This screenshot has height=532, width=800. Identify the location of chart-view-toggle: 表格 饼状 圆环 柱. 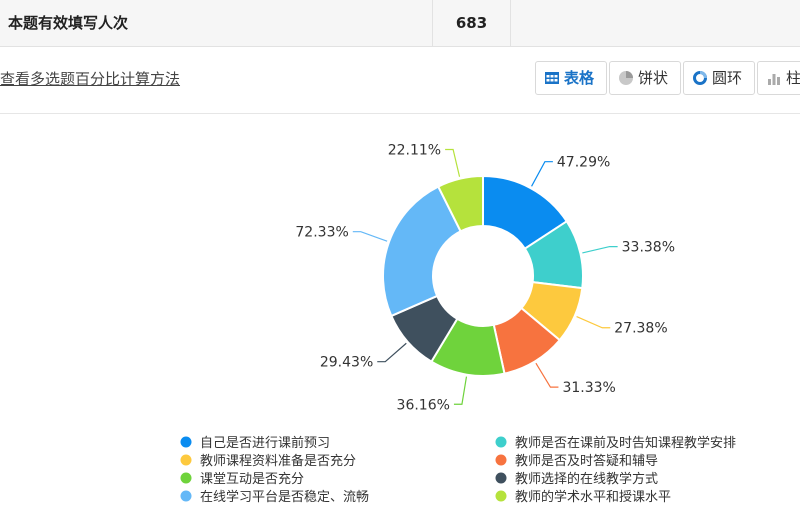
(667, 79).